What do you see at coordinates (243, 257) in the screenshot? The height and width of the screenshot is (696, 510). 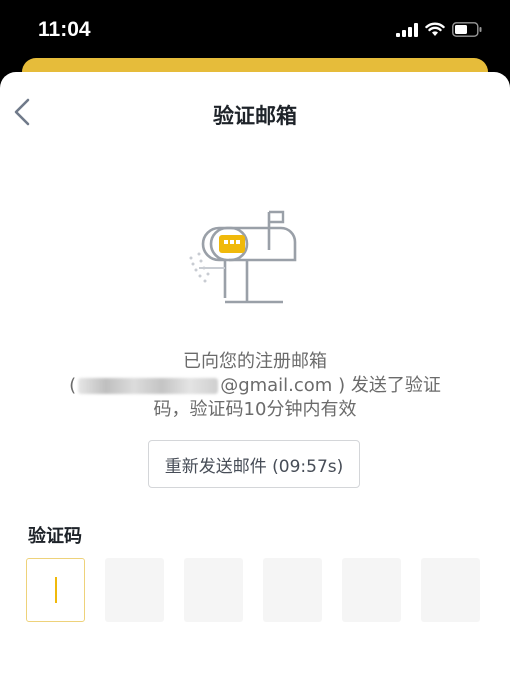 I see `mailbox-icon` at bounding box center [243, 257].